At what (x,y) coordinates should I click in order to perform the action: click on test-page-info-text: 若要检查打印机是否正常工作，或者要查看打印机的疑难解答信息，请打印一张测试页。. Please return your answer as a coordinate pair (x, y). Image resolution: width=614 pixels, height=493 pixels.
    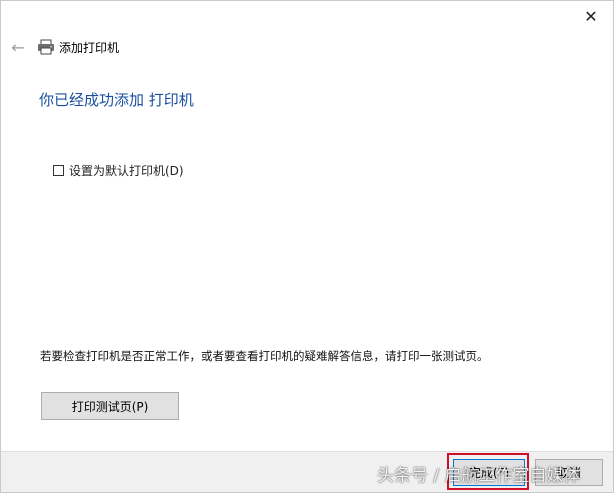
    Looking at the image, I should click on (264, 356).